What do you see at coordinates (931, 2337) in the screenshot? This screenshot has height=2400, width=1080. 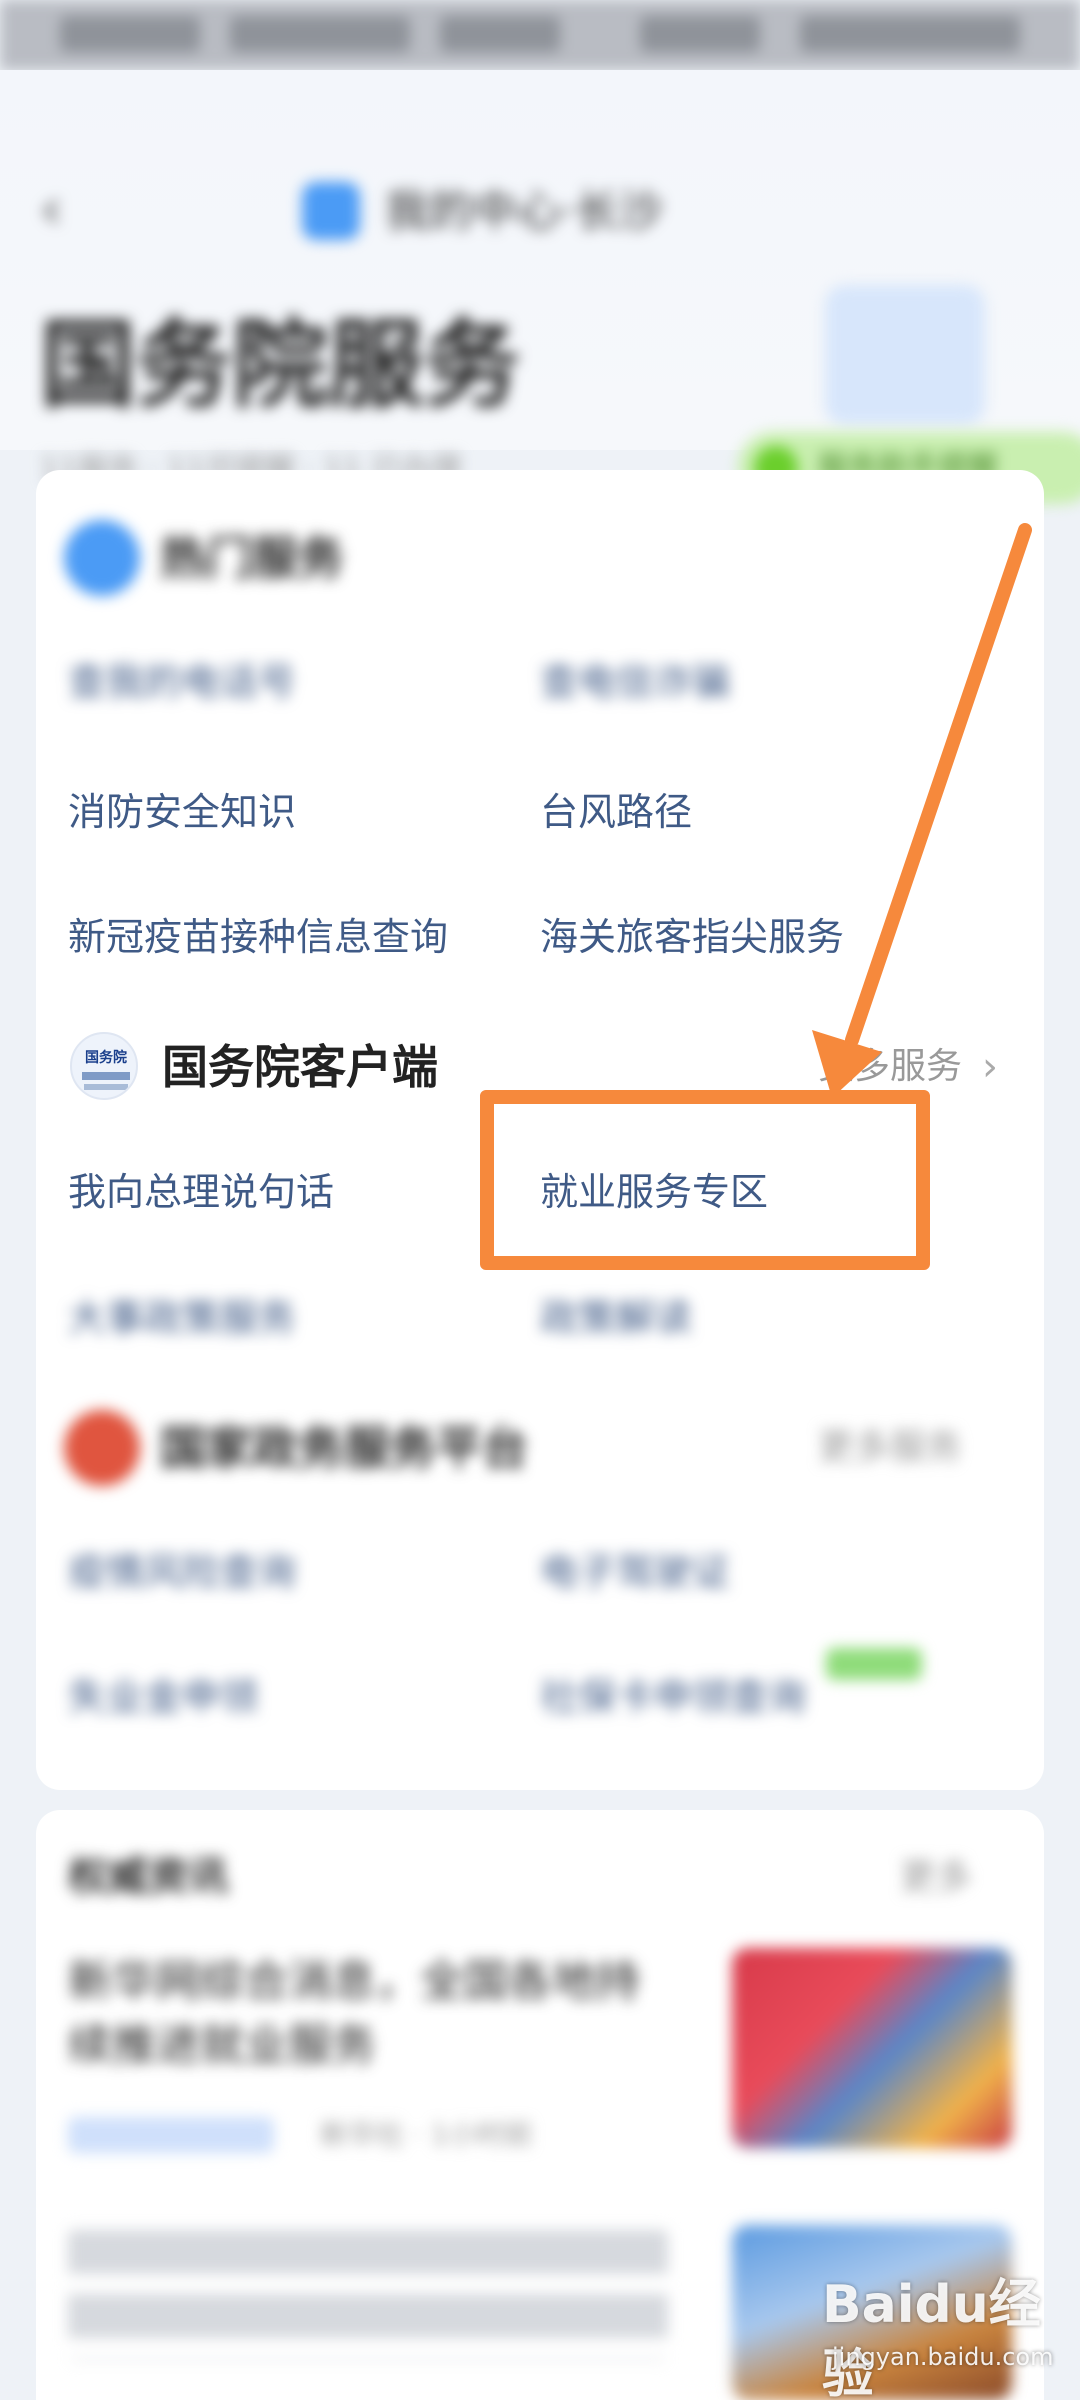 I see `watermark-brand: Baidu经验` at bounding box center [931, 2337].